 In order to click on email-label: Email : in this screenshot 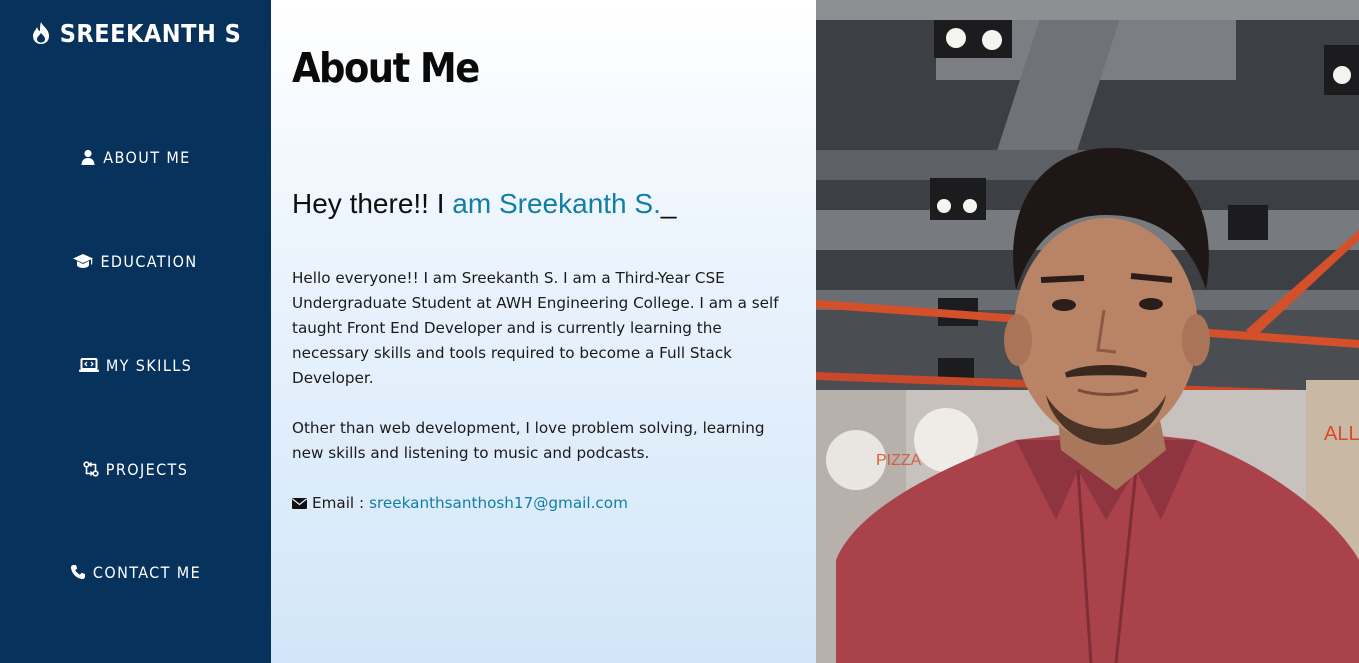, I will do `click(338, 503)`.